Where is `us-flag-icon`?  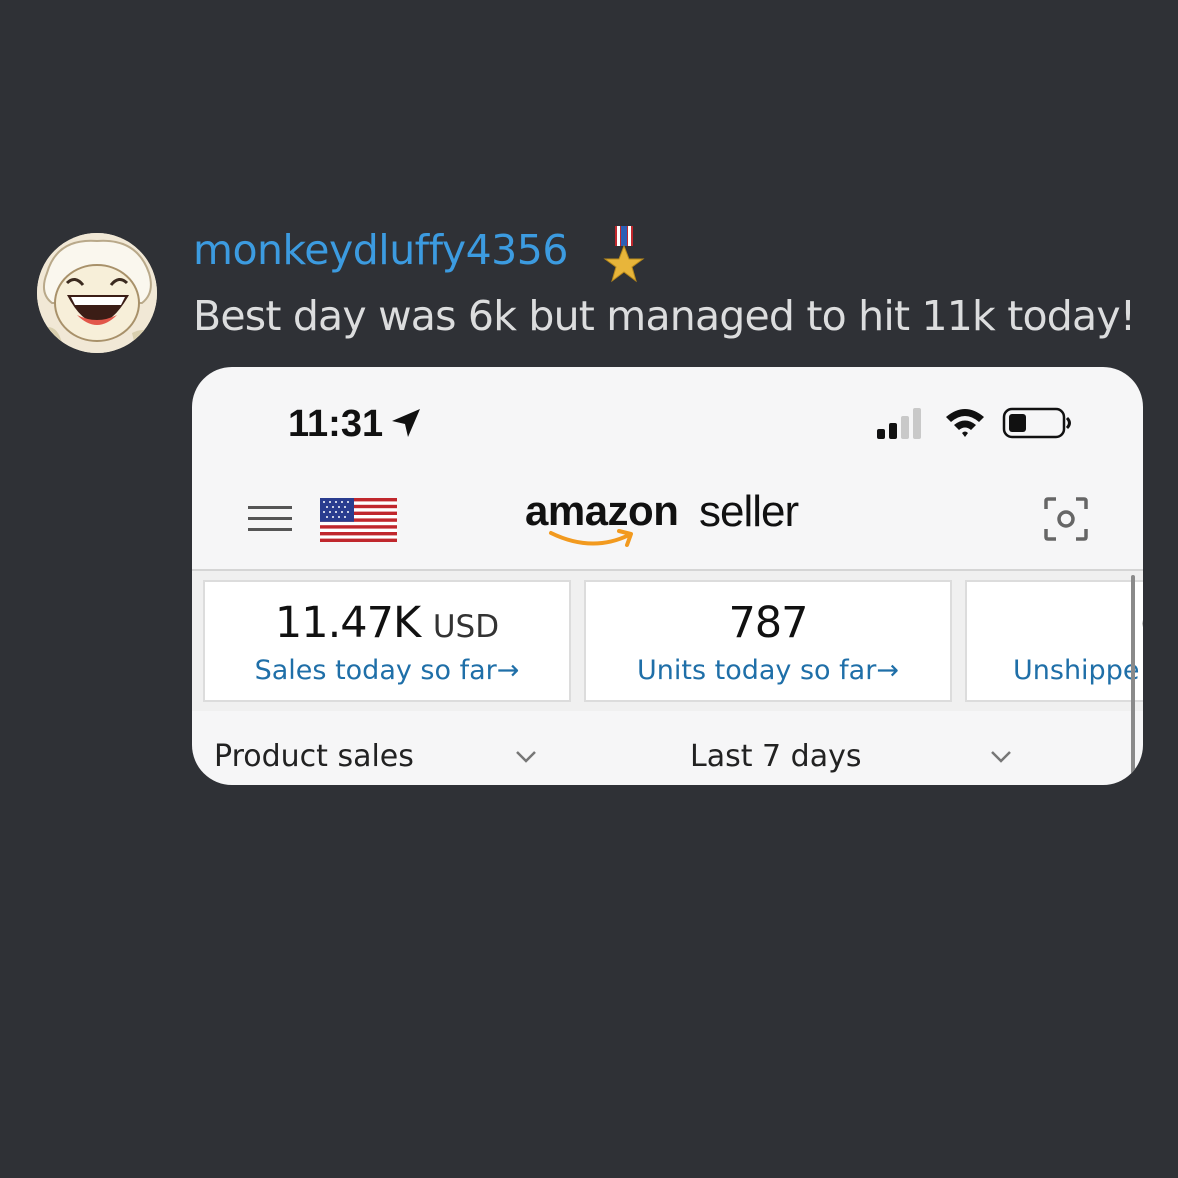
us-flag-icon is located at coordinates (358, 520).